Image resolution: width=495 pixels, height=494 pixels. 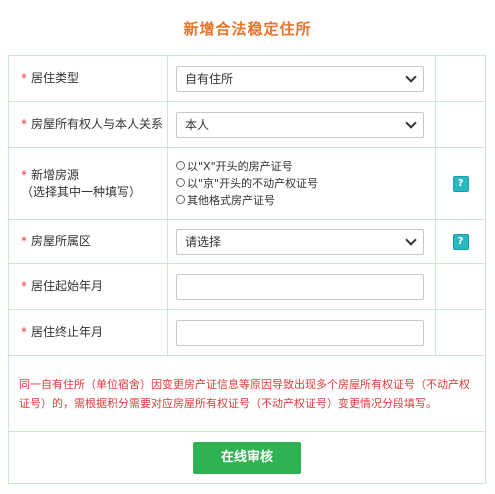 What do you see at coordinates (88, 78) in the screenshot?
I see `residence-type-label-cell: * 居住类型` at bounding box center [88, 78].